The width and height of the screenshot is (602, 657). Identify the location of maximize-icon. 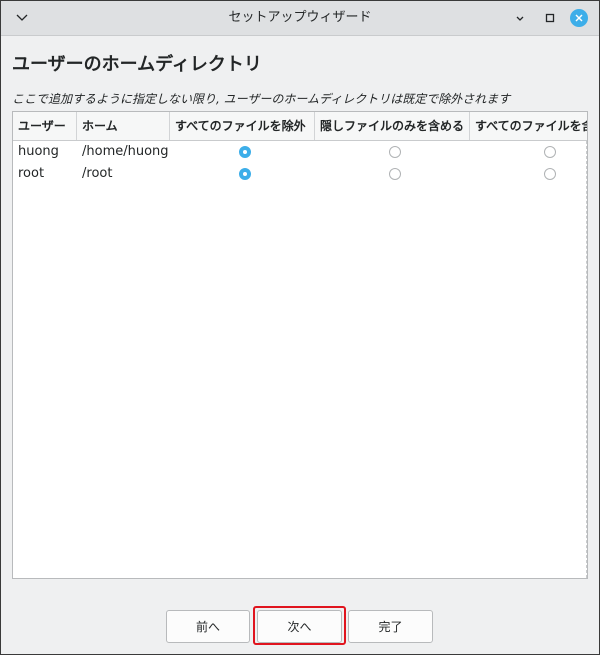
(550, 18).